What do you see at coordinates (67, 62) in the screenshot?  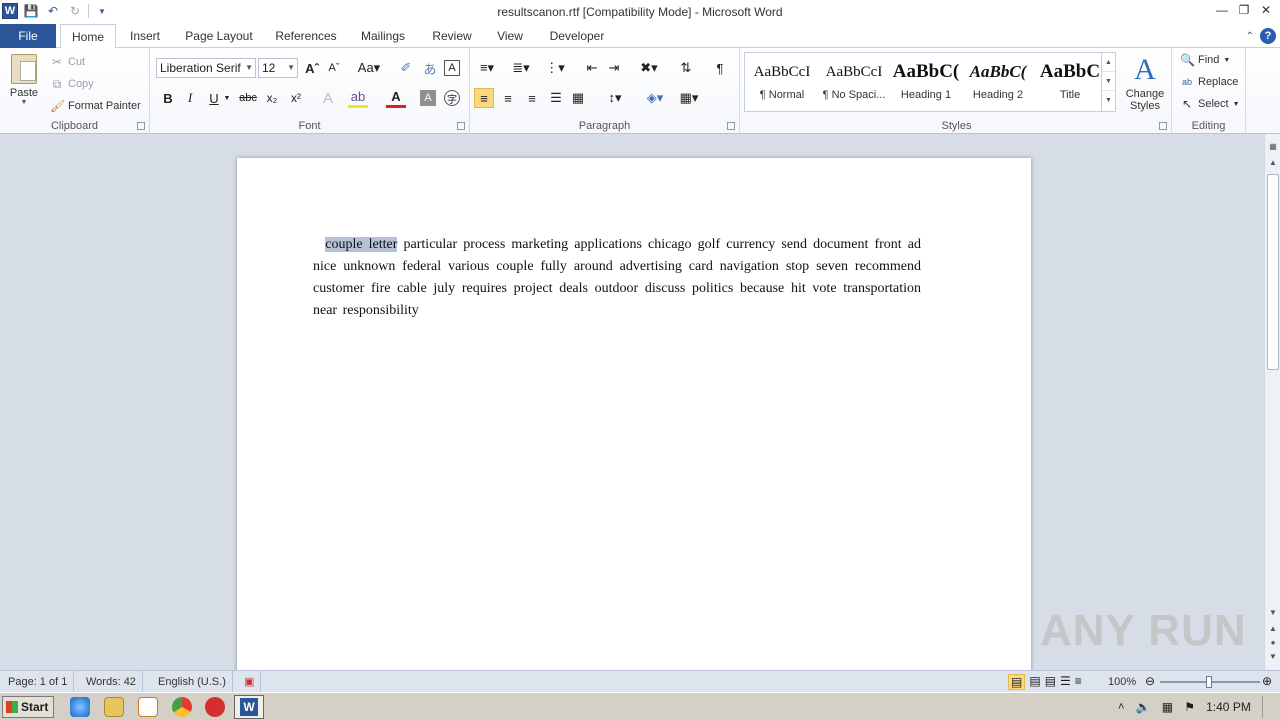 I see `cut-button: ✂ Cut` at bounding box center [67, 62].